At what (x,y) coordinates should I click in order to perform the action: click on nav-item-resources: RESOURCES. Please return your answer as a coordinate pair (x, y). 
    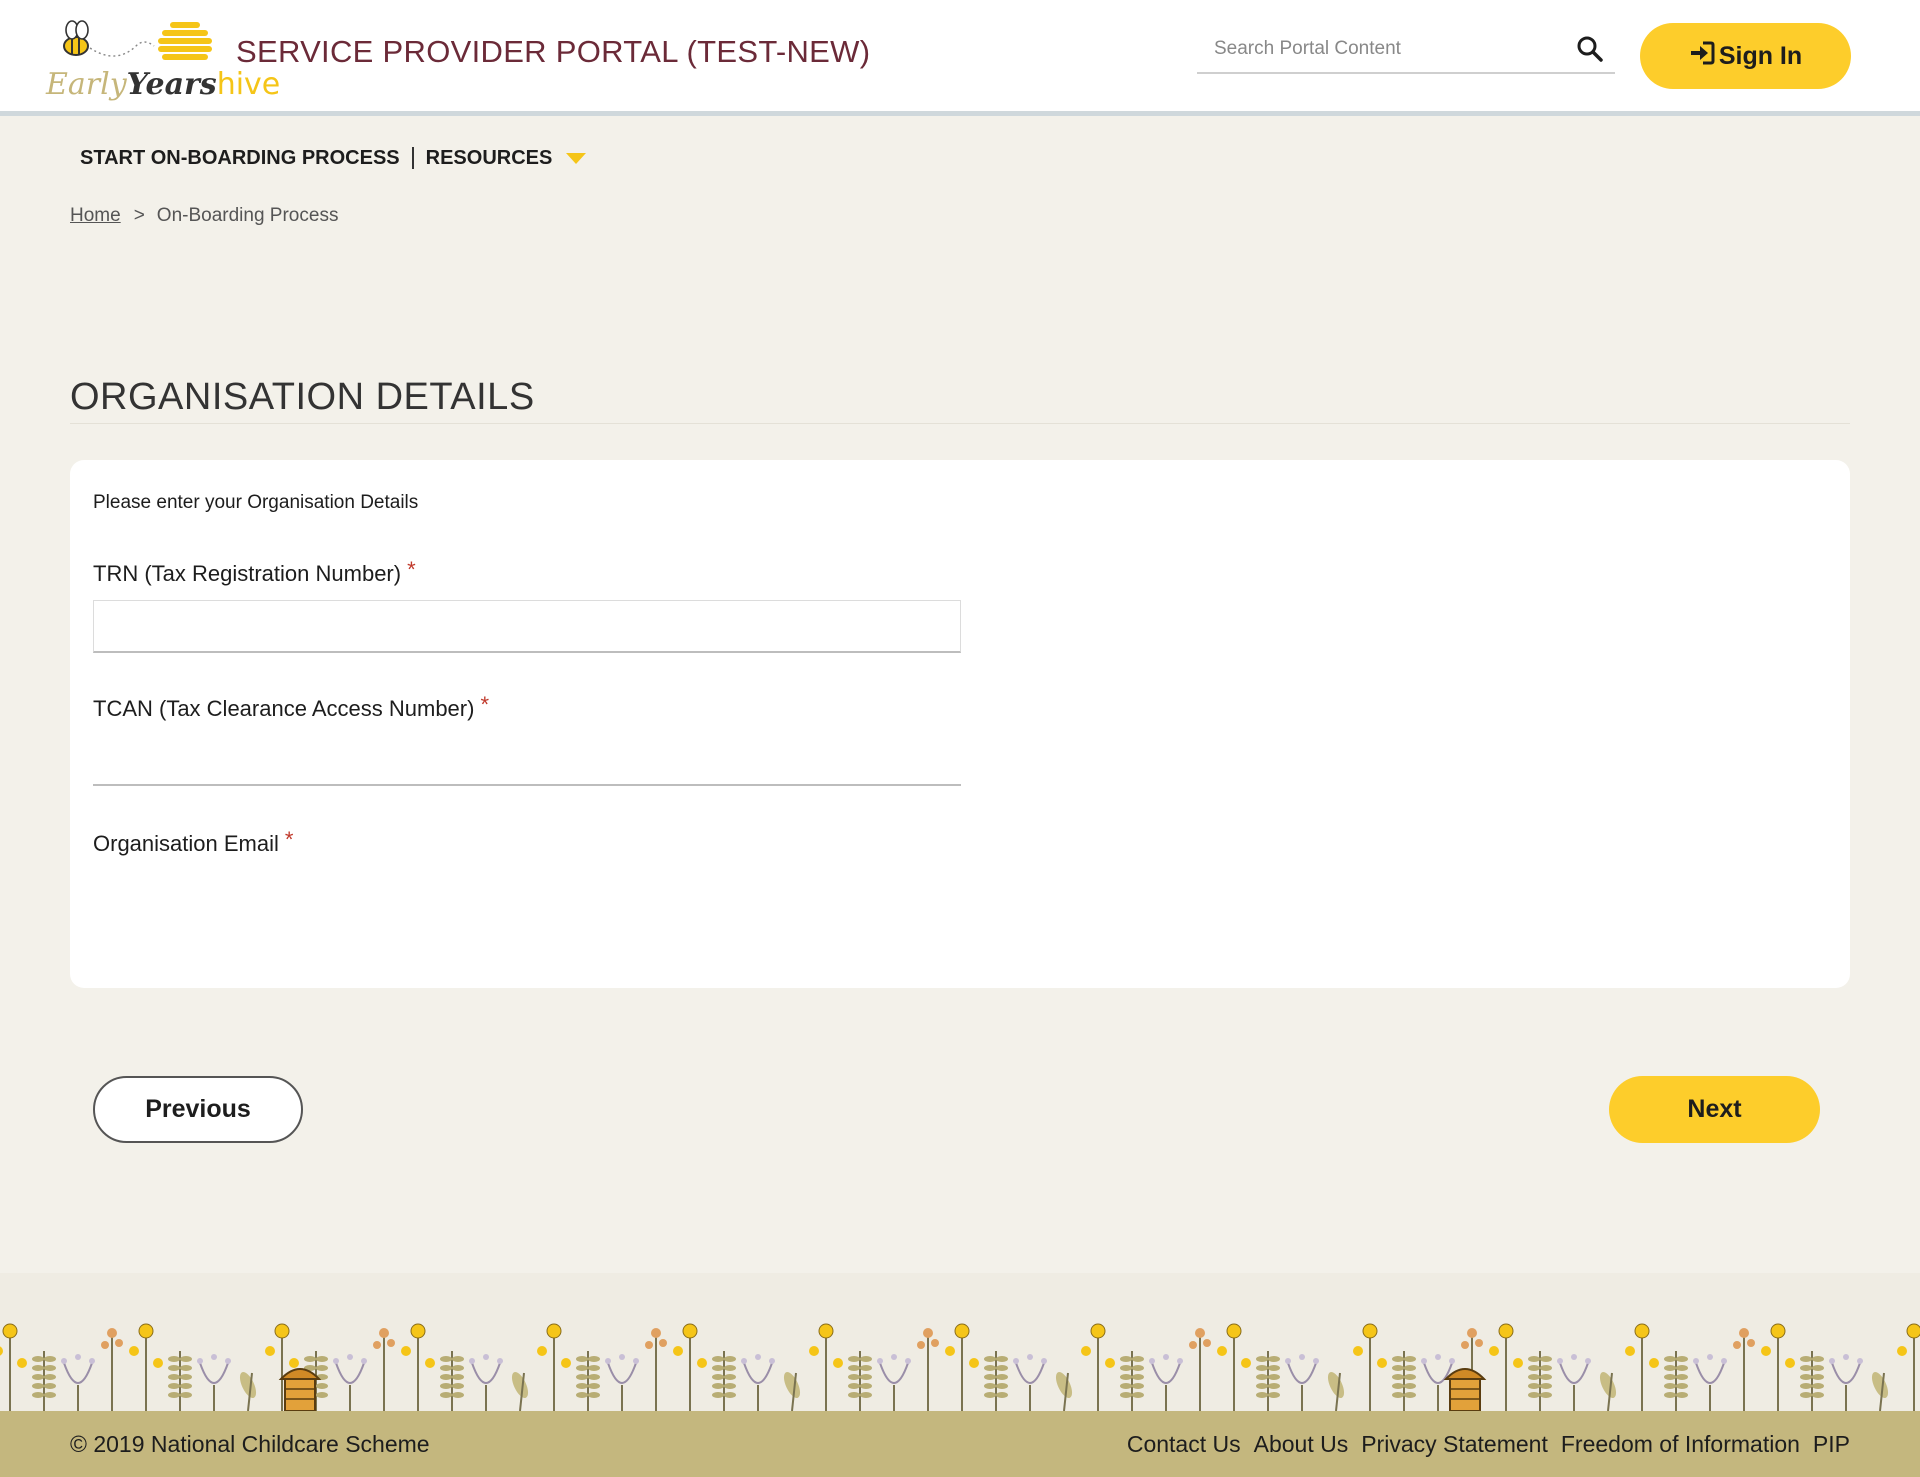
    Looking at the image, I should click on (506, 158).